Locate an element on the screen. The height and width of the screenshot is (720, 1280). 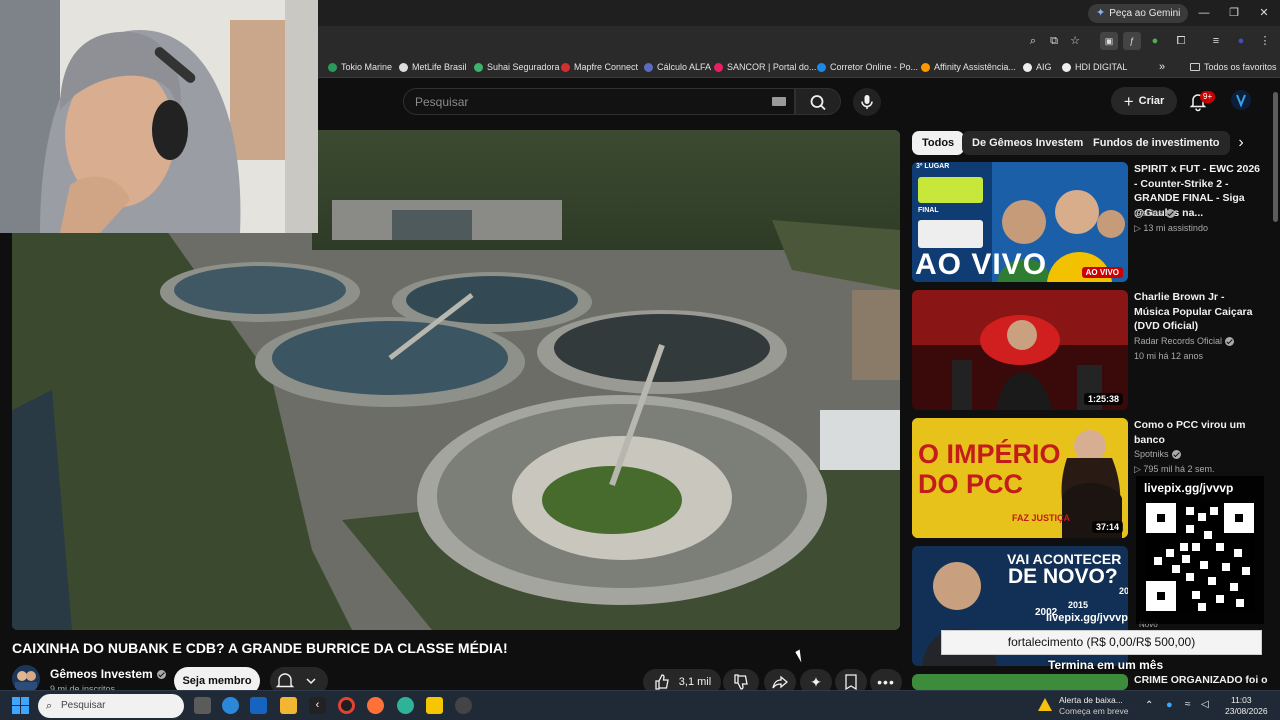
edge-icon is located at coordinates (230, 705).